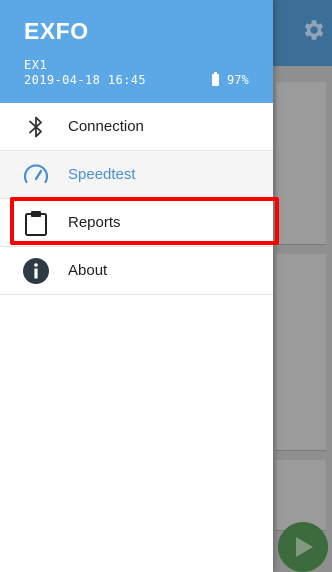 The width and height of the screenshot is (332, 572). What do you see at coordinates (56, 31) in the screenshot?
I see `brand-logo: EXFO` at bounding box center [56, 31].